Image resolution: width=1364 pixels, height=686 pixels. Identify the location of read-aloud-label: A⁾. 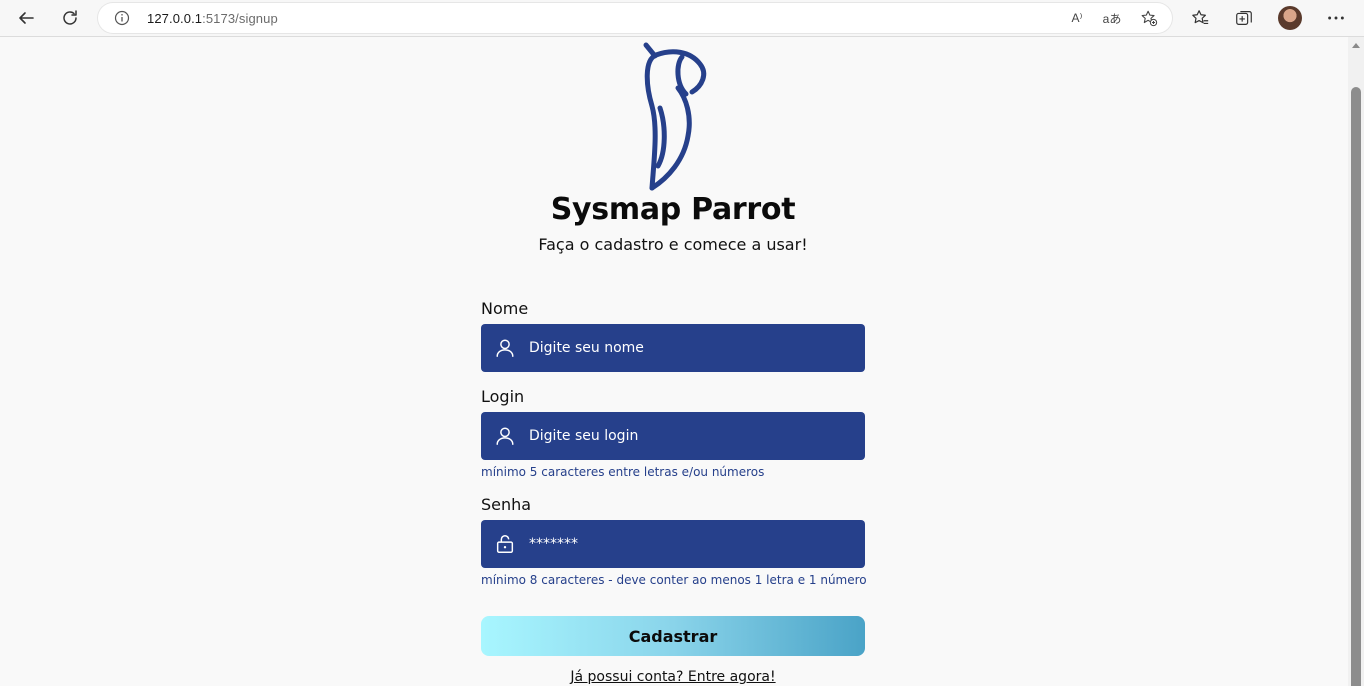
(1077, 18).